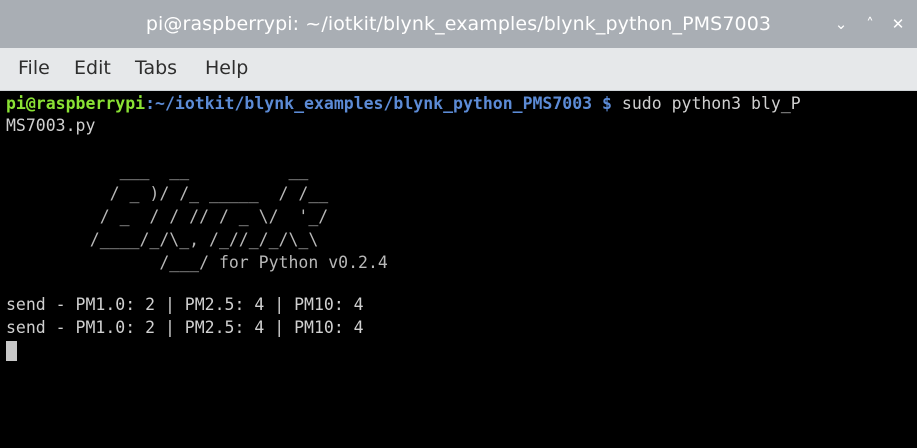 The width and height of the screenshot is (917, 448). I want to click on menu-tabs: Tabs, so click(156, 68).